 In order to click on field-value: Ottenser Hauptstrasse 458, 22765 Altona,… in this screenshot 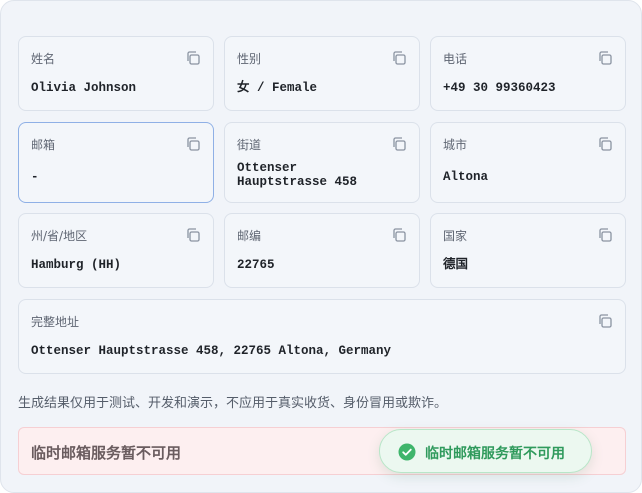, I will do `click(211, 351)`.